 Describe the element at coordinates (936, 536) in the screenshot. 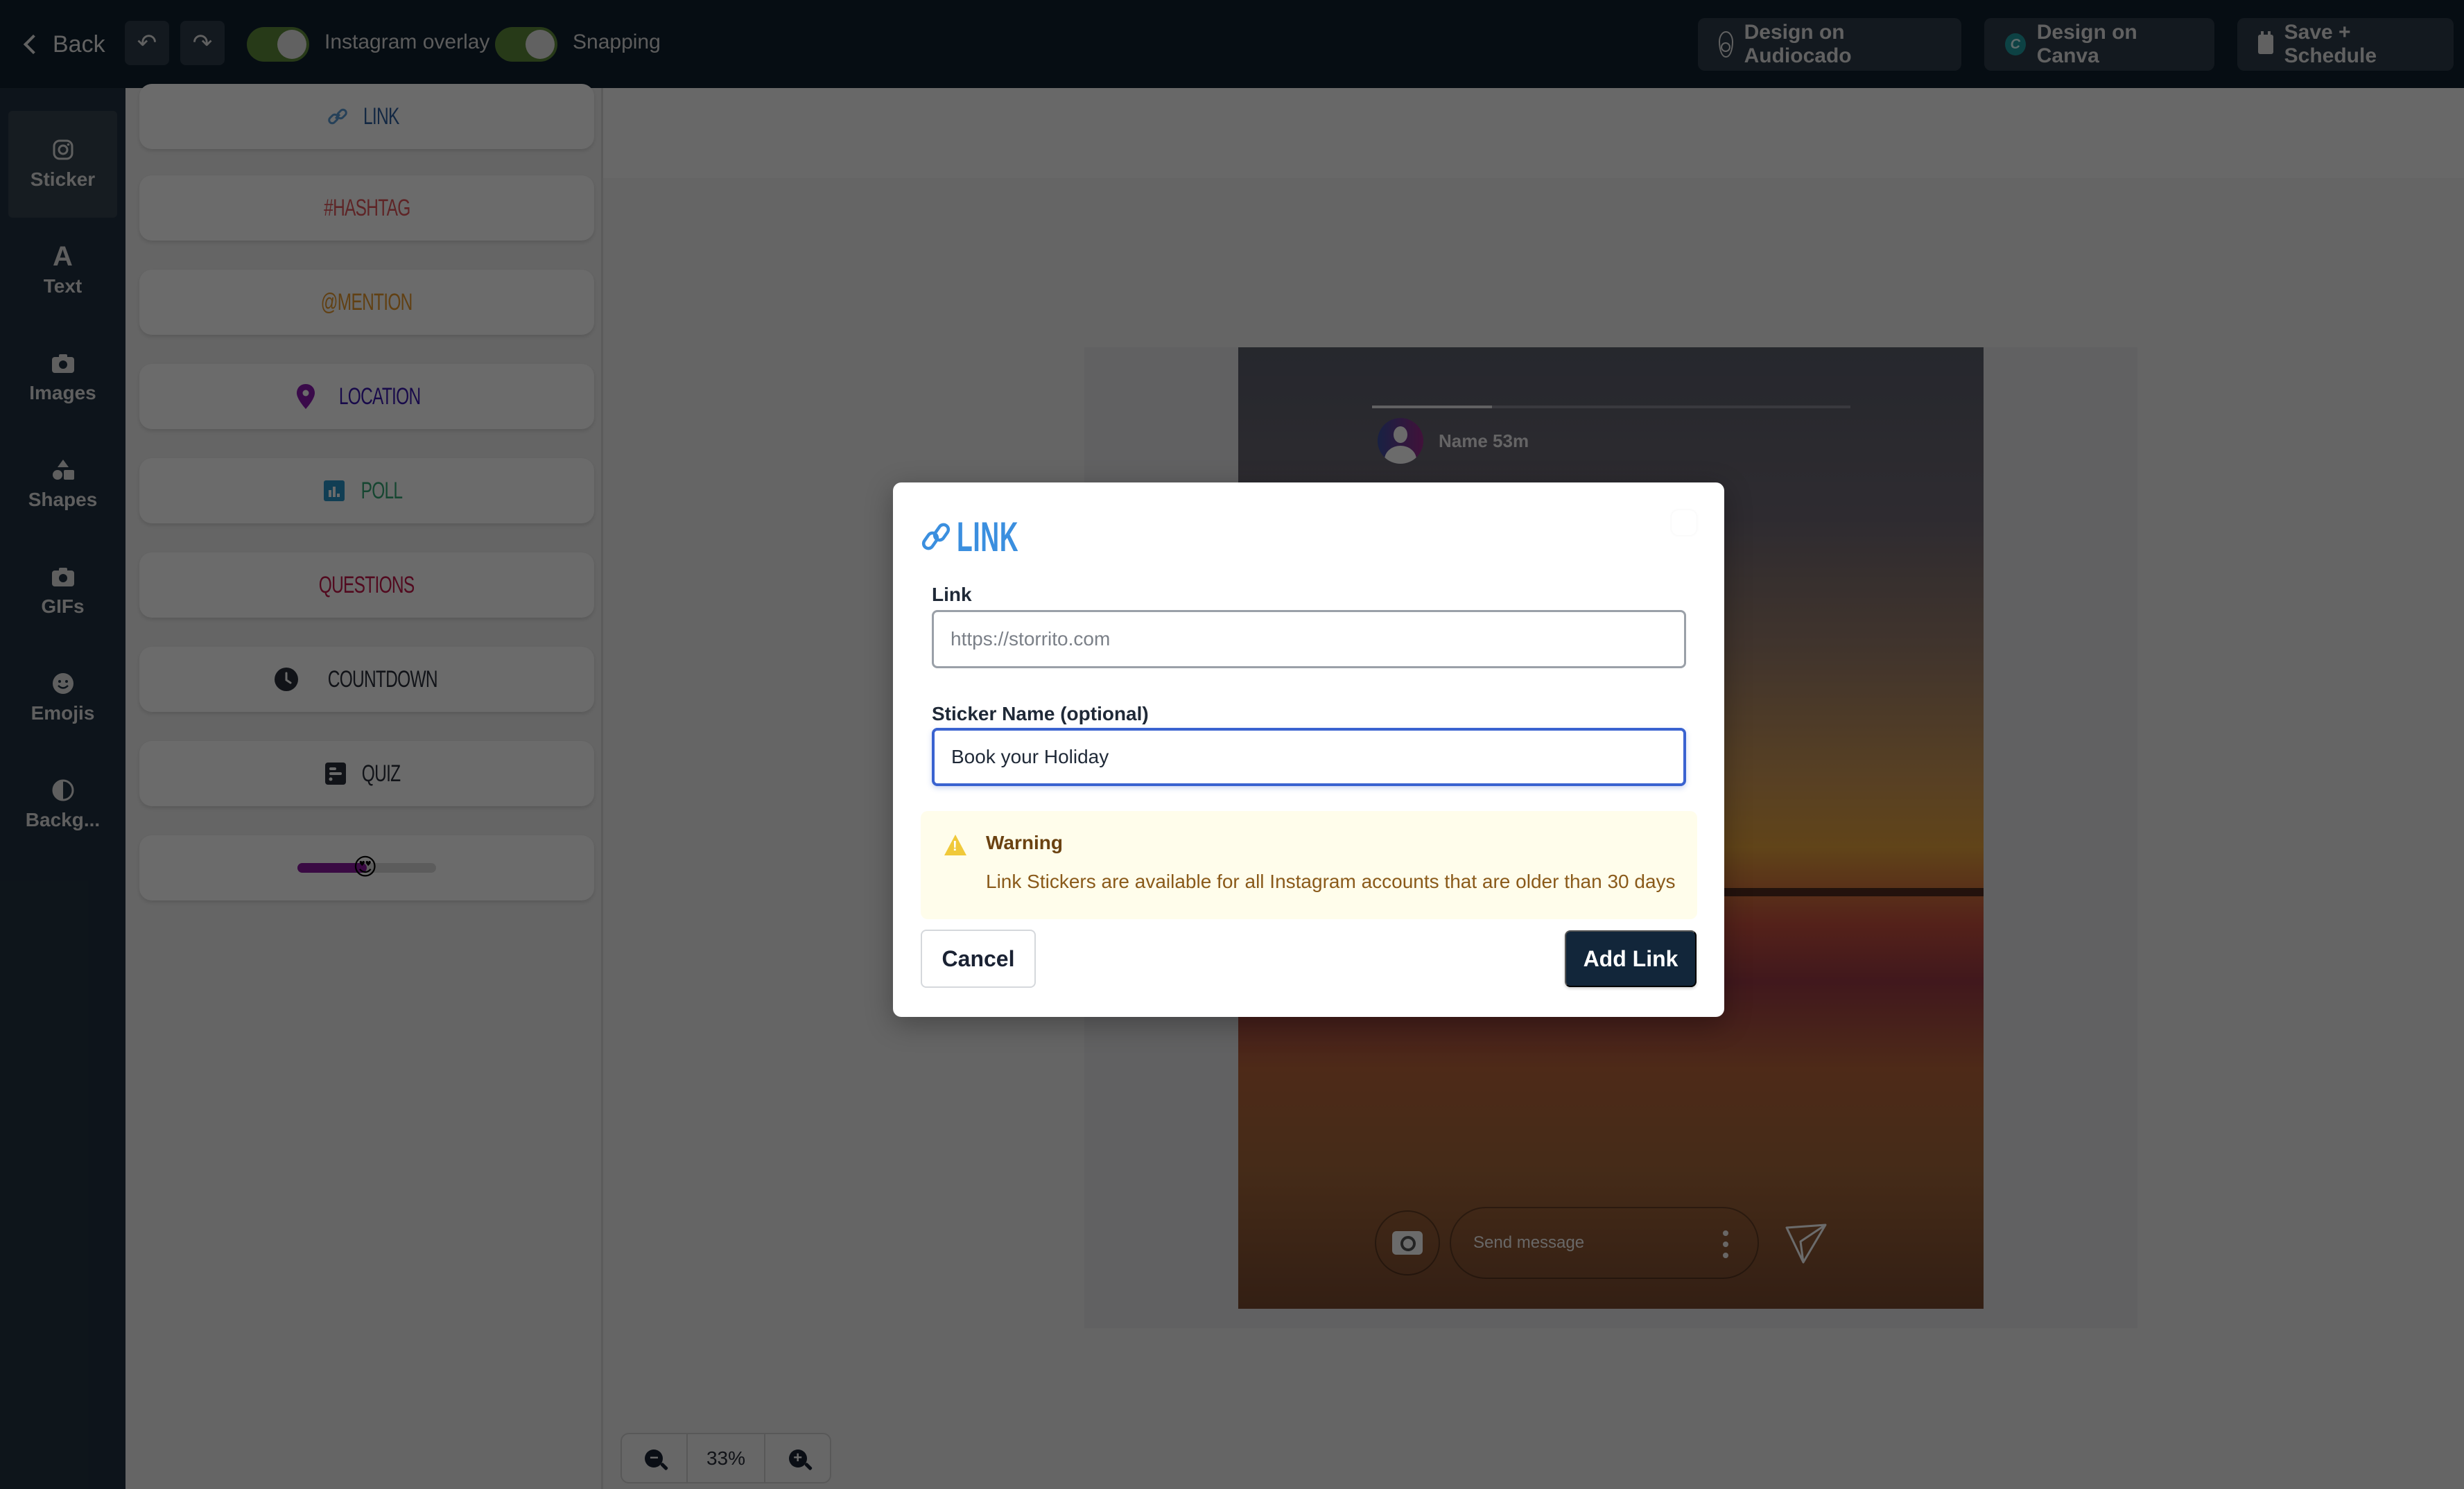

I see `link-icon` at that location.